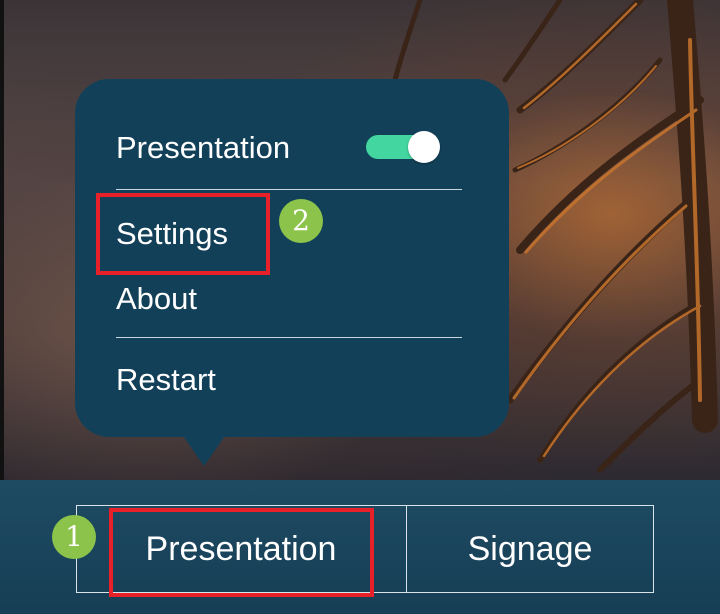  Describe the element at coordinates (241, 552) in the screenshot. I see `presentation-tab-highlight-box` at that location.